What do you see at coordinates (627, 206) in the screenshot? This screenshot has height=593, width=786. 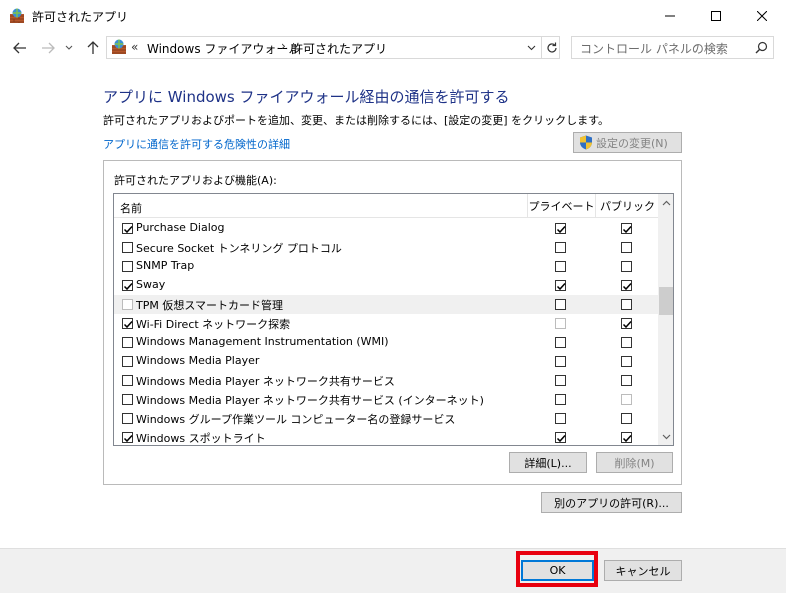 I see `column-header-public: パブリック` at bounding box center [627, 206].